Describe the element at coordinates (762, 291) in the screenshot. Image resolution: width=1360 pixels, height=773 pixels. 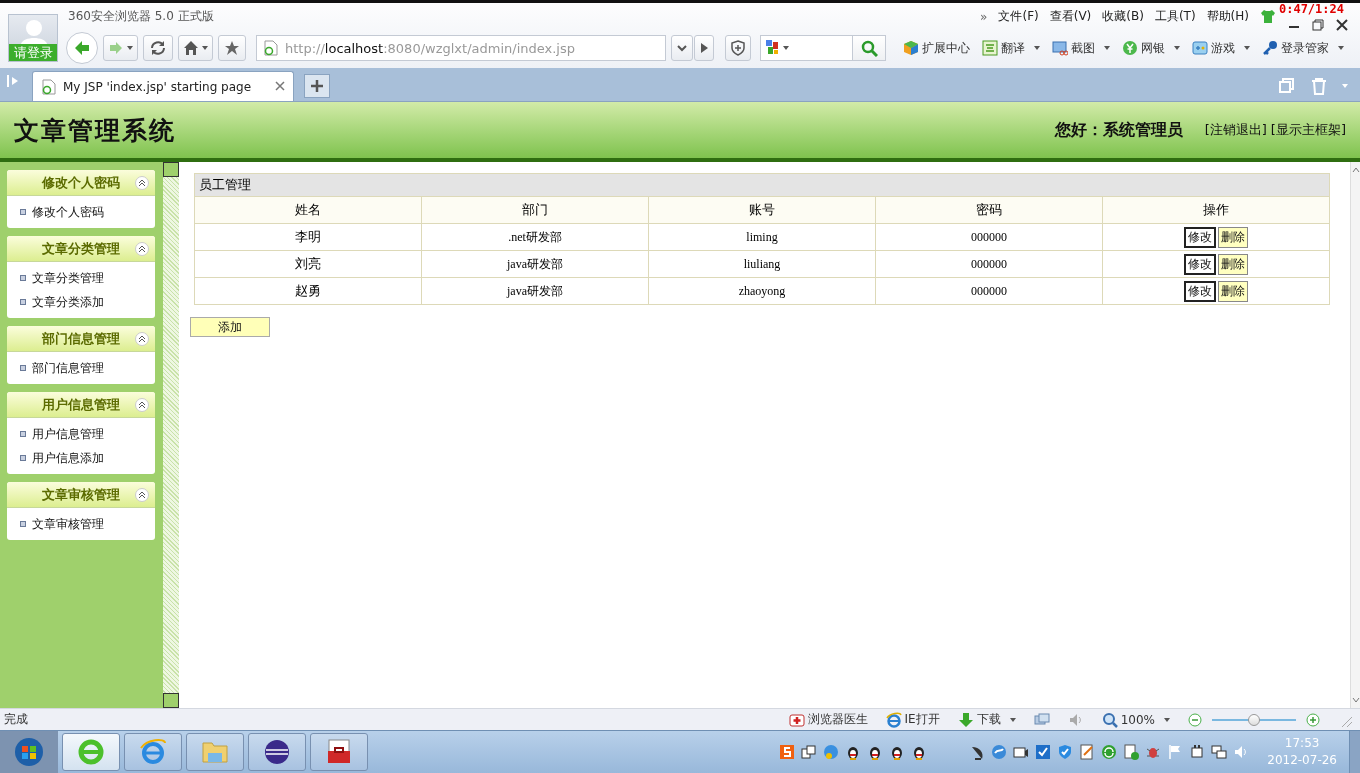
I see `table-cell: zhaoyong` at that location.